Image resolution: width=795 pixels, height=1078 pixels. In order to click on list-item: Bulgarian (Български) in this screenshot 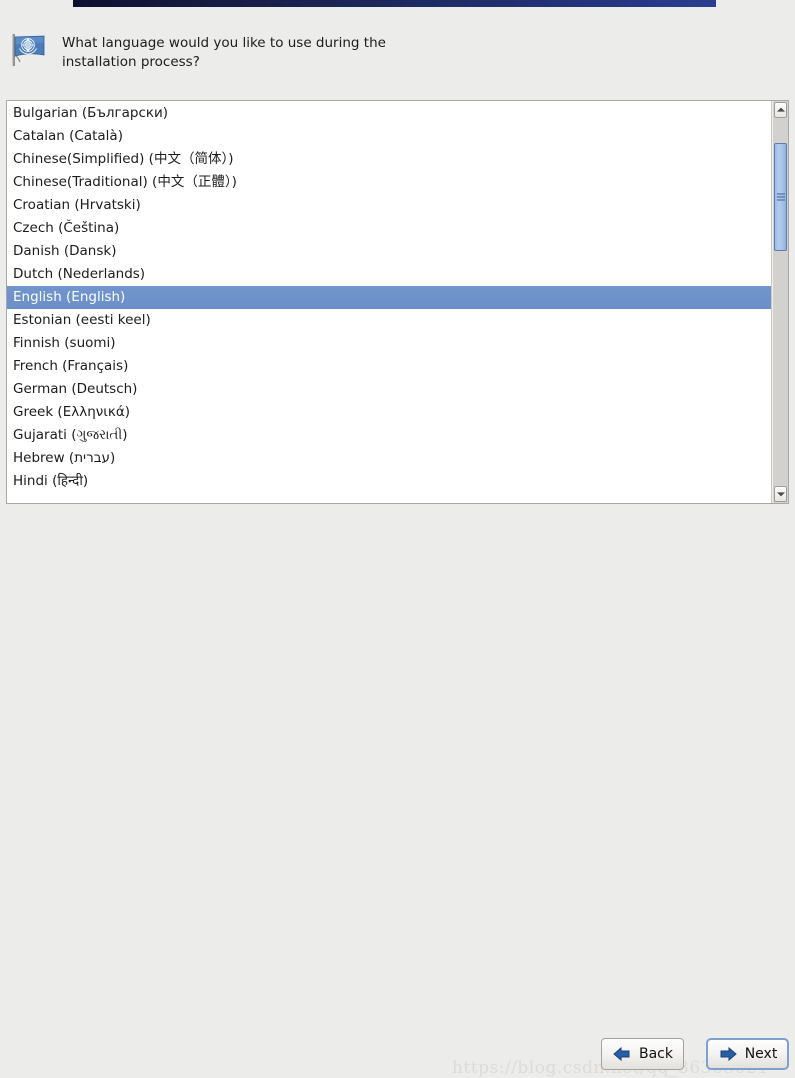, I will do `click(389, 113)`.